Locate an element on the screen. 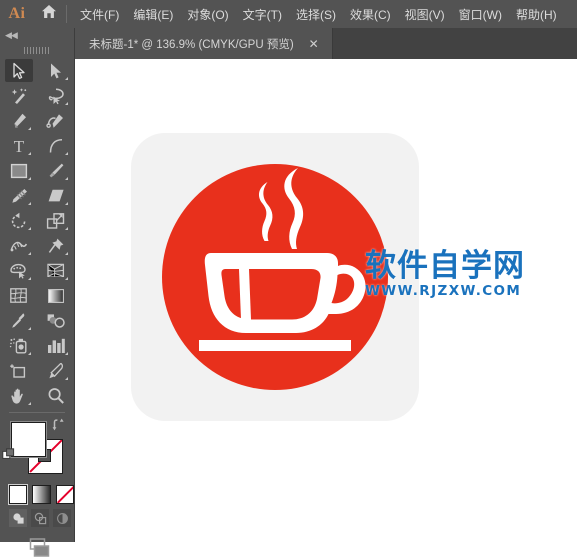 Image resolution: width=577 pixels, height=559 pixels. shaper-tool is located at coordinates (18, 195).